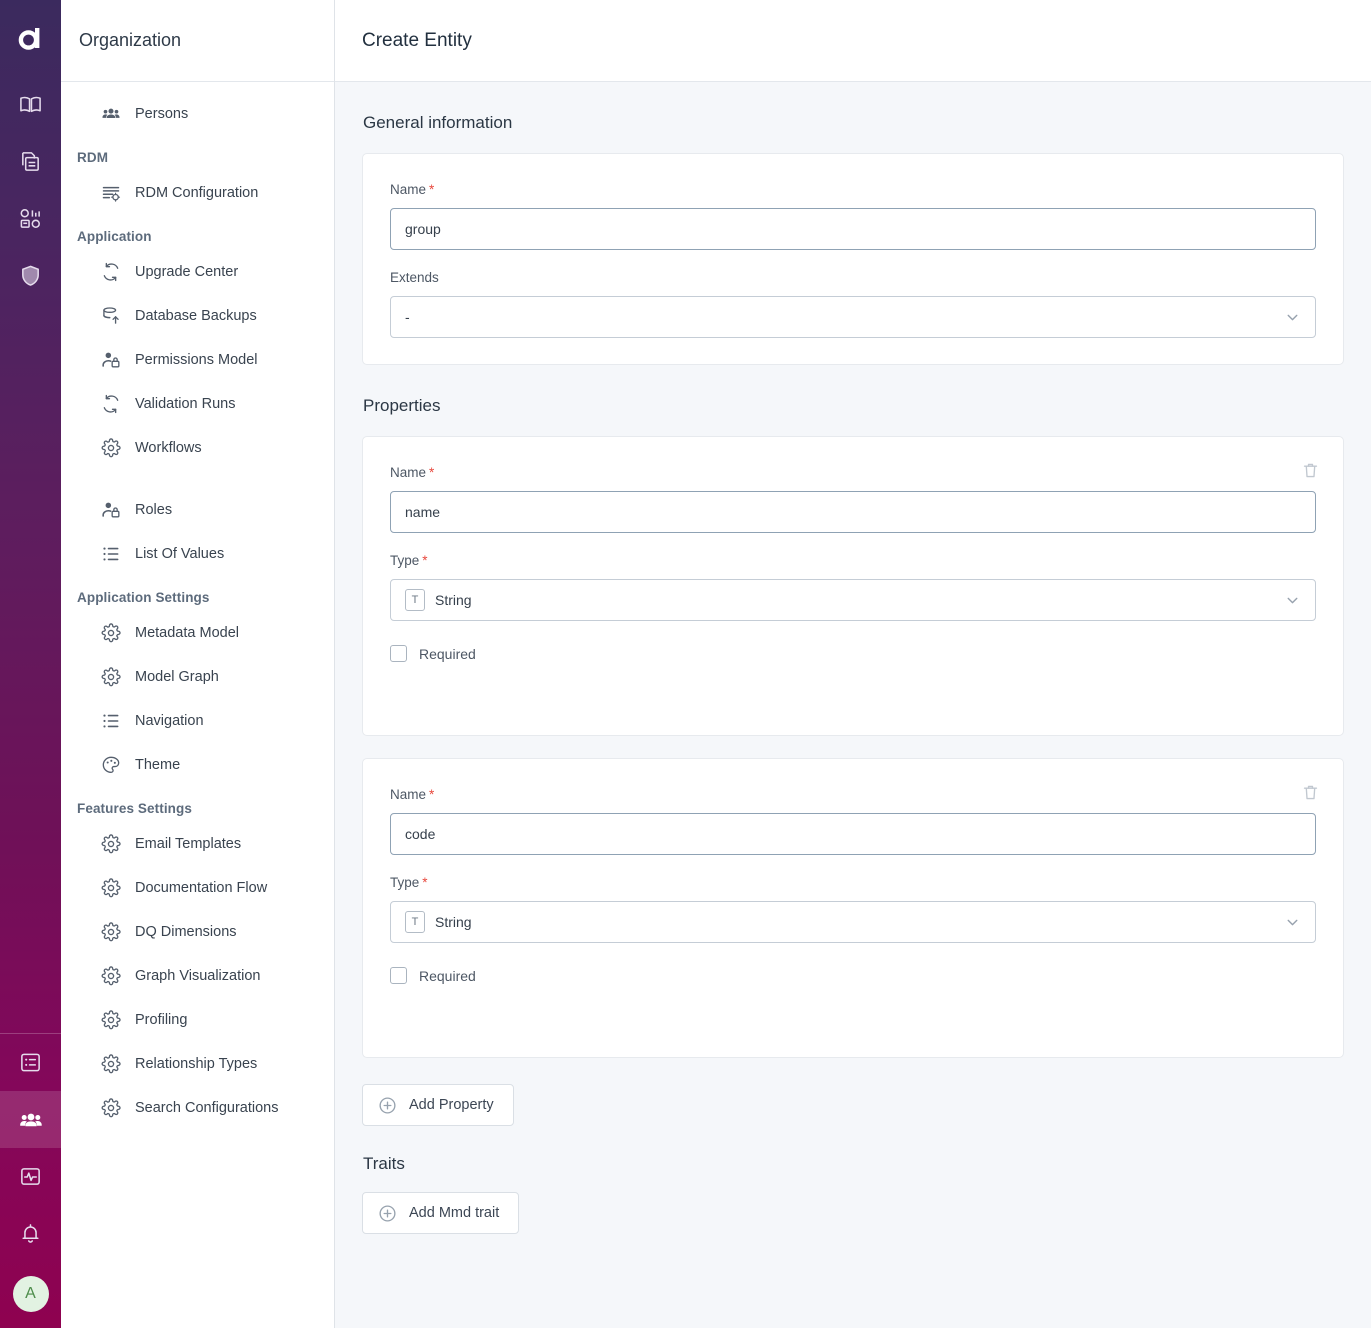 The height and width of the screenshot is (1328, 1371). I want to click on sidebar-item-roles: Roles, so click(197, 510).